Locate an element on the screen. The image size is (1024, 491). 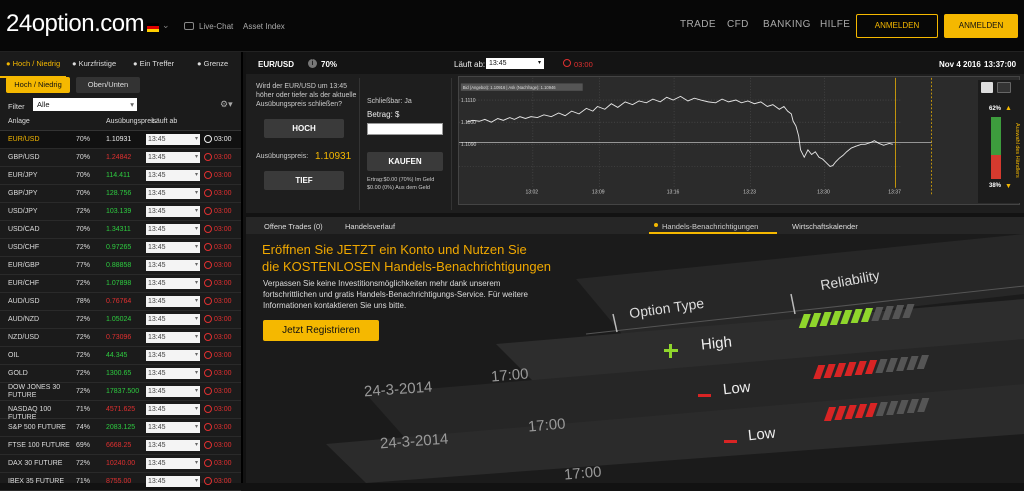
subtab-oben-unten: Oben/Unten is located at coordinates (108, 85).